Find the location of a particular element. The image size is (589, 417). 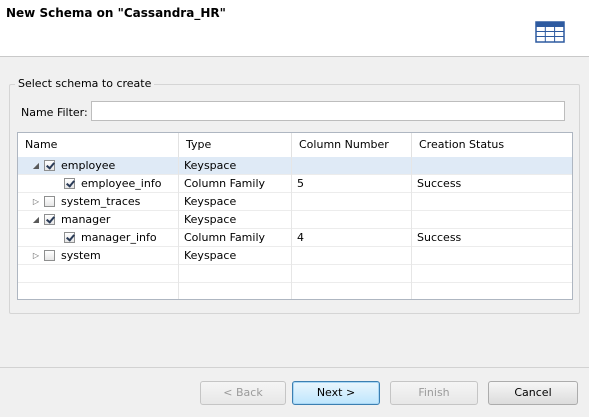

table-header: Name Type Column Number Creation Status is located at coordinates (295, 145).